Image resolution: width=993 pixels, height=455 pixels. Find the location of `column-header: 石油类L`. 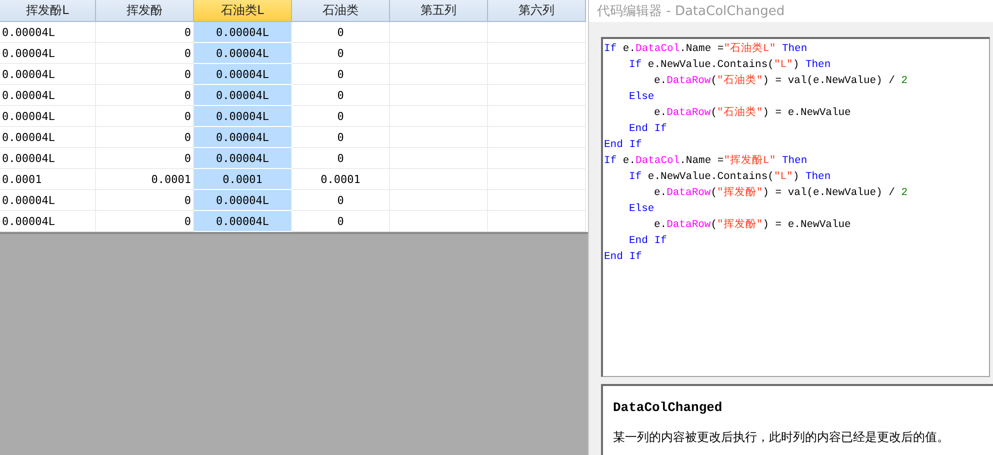

column-header: 石油类L is located at coordinates (243, 11).